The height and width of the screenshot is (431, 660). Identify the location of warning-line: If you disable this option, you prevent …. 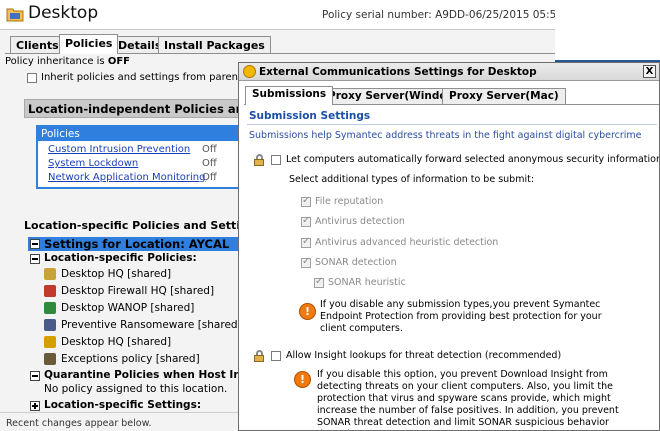
(462, 374).